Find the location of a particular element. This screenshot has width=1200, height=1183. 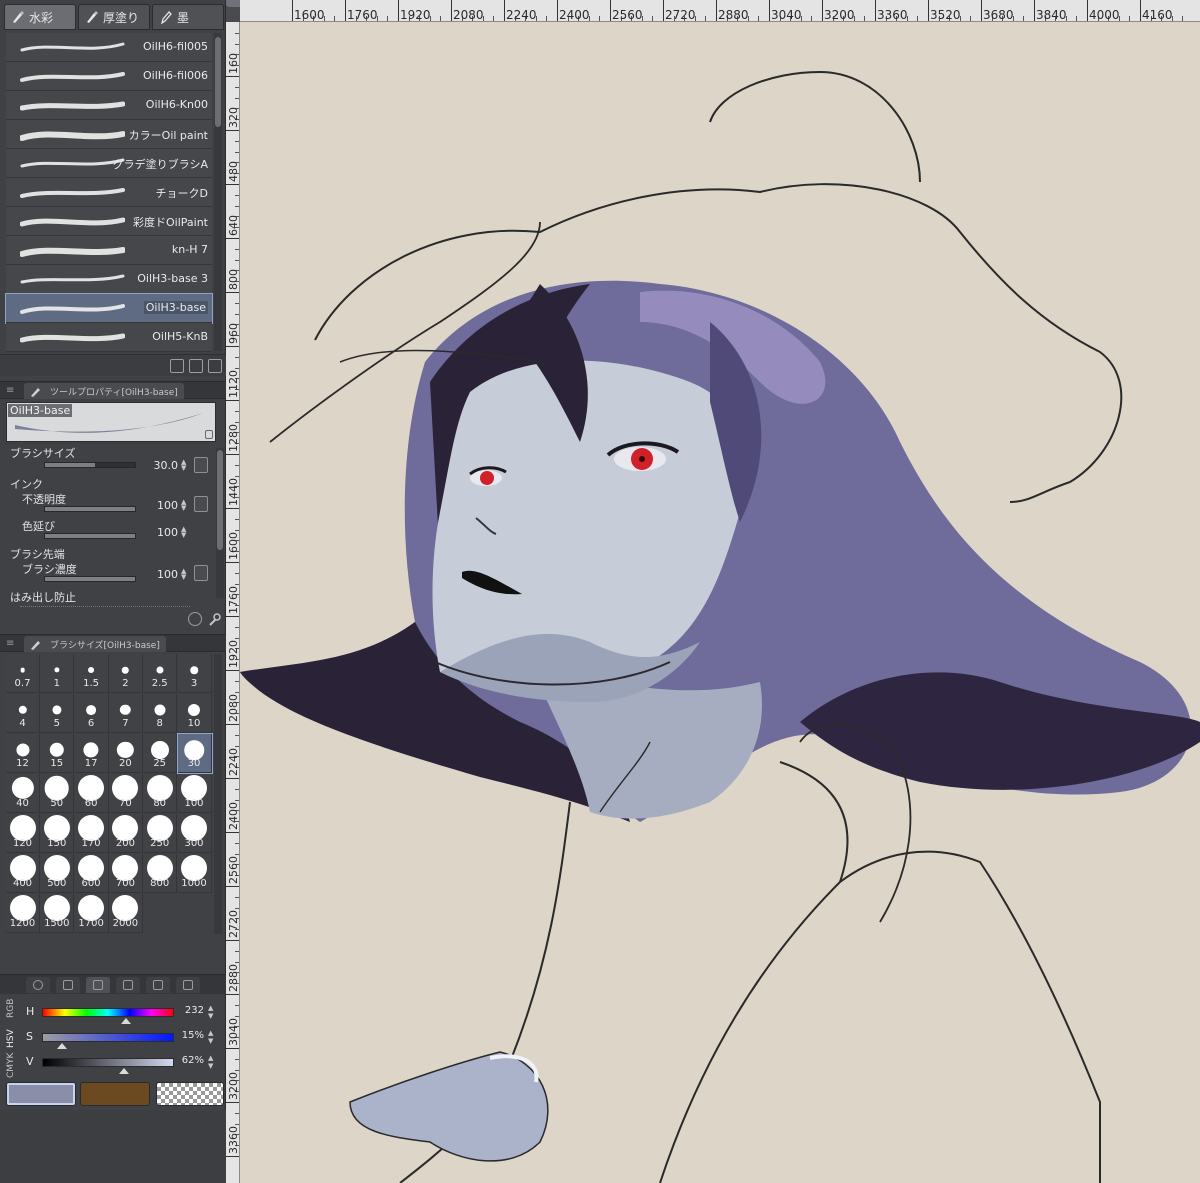

brush-size-cell: 4 is located at coordinates (23, 713).